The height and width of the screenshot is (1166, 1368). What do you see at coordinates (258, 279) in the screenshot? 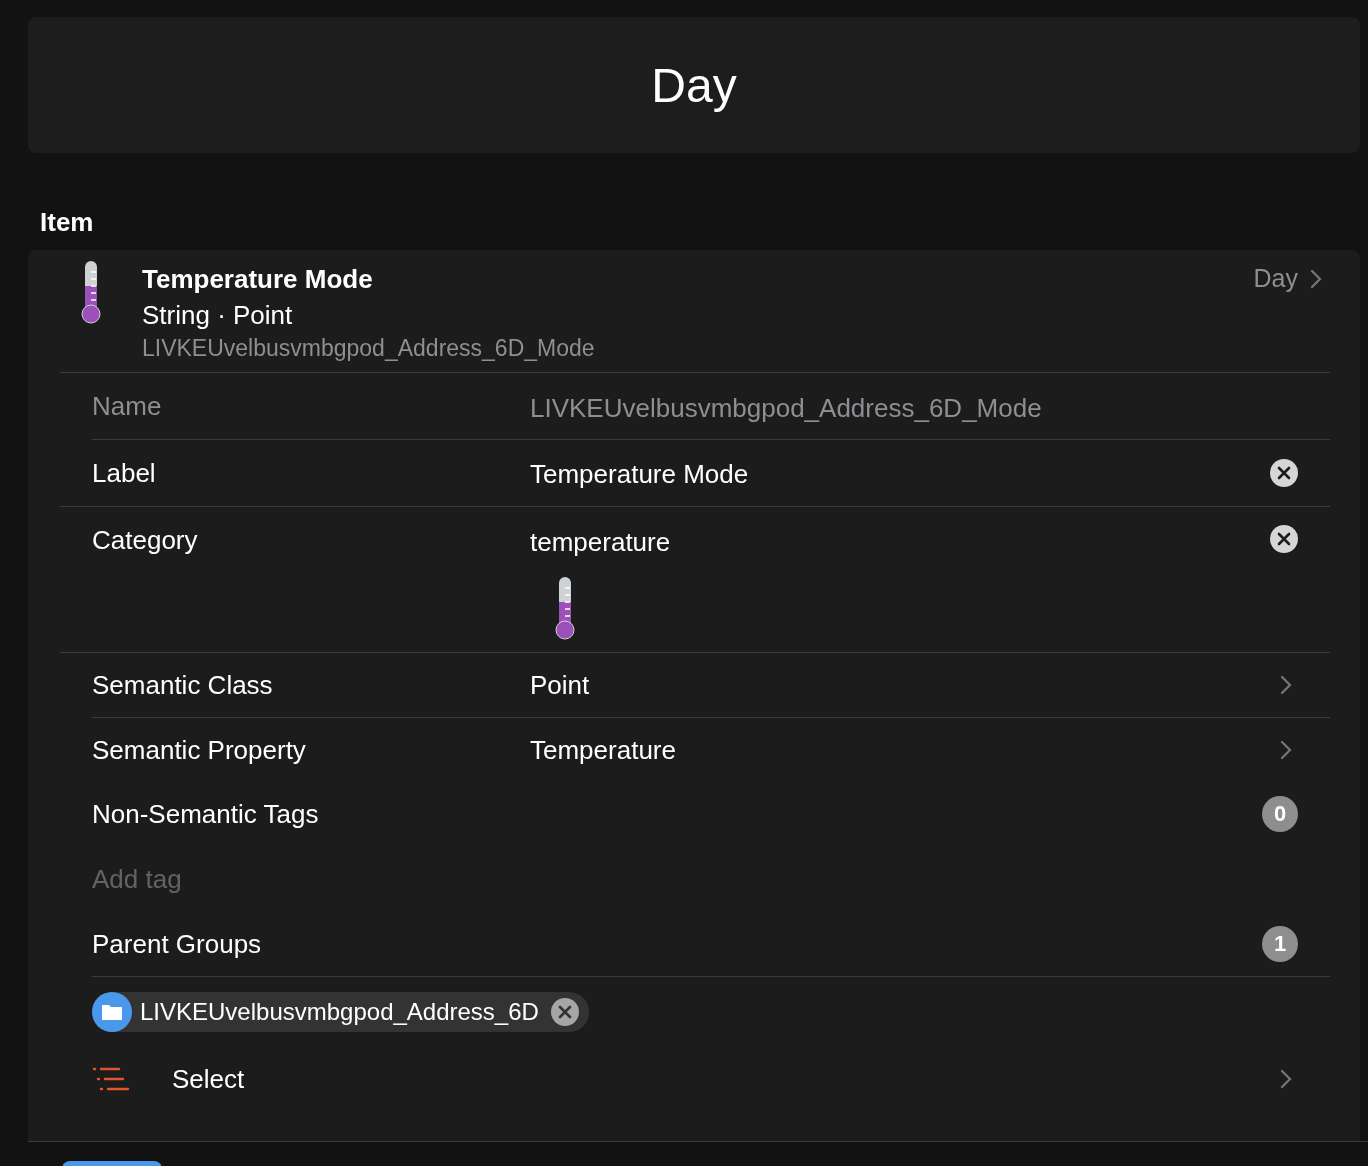
I see `item-label: Temperature Mode` at bounding box center [258, 279].